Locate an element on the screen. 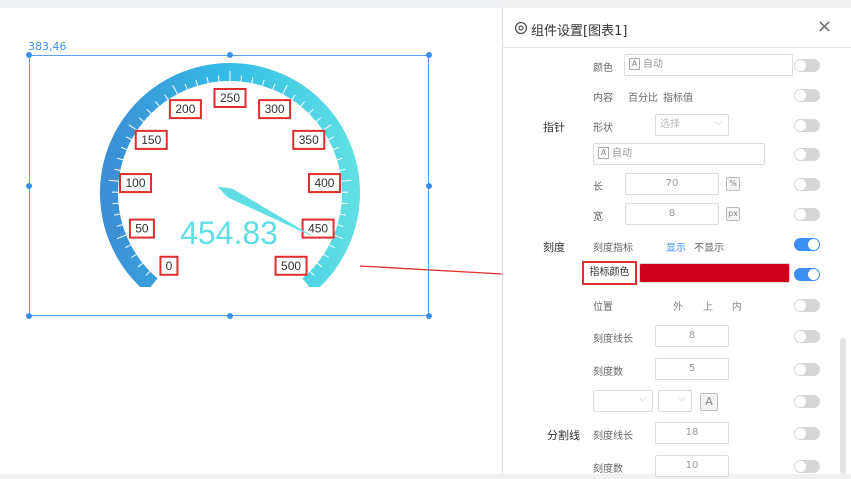 The image size is (851, 479). indicator-color-swatch is located at coordinates (714, 273).